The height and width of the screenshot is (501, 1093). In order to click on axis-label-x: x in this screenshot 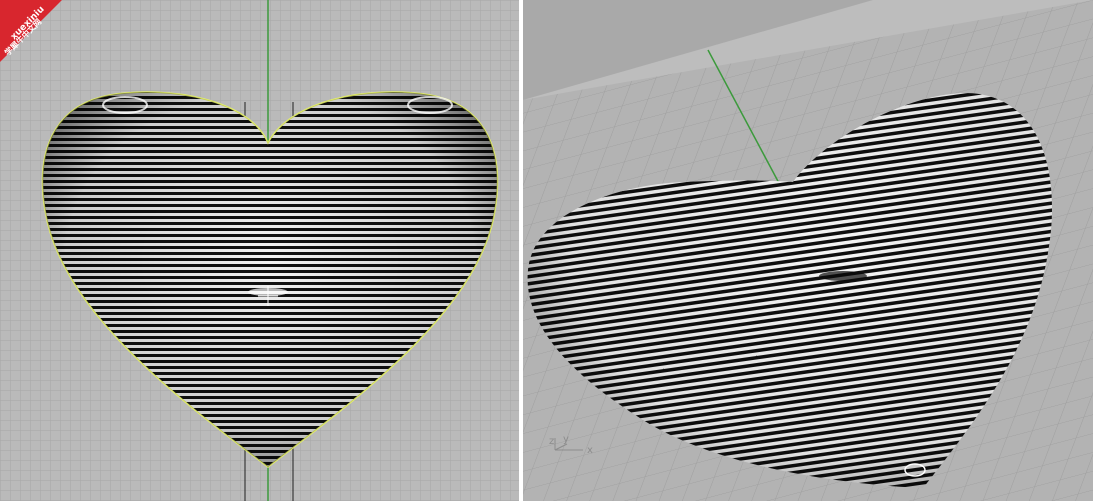, I will do `click(590, 450)`.